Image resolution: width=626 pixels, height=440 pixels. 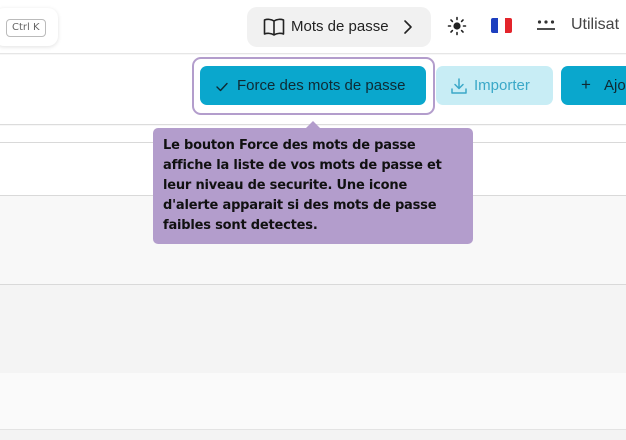 I want to click on import-button: Importer, so click(x=494, y=85).